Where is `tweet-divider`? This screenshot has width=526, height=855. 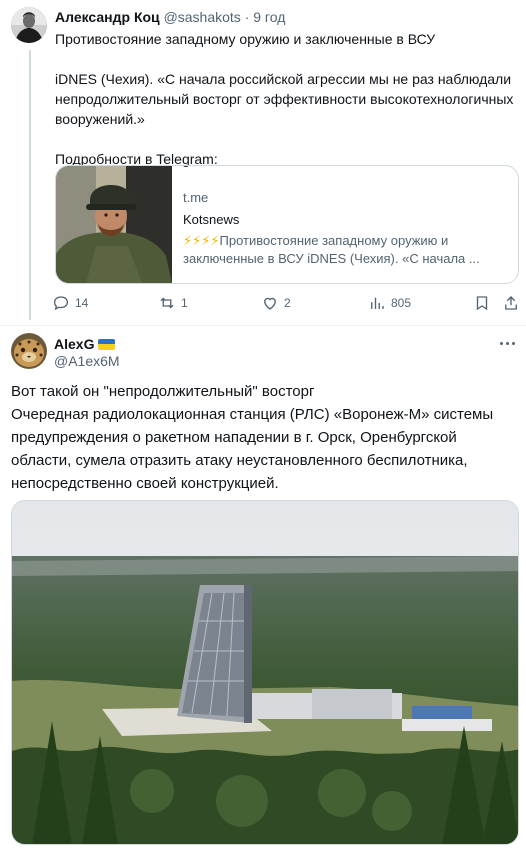
tweet-divider is located at coordinates (263, 325).